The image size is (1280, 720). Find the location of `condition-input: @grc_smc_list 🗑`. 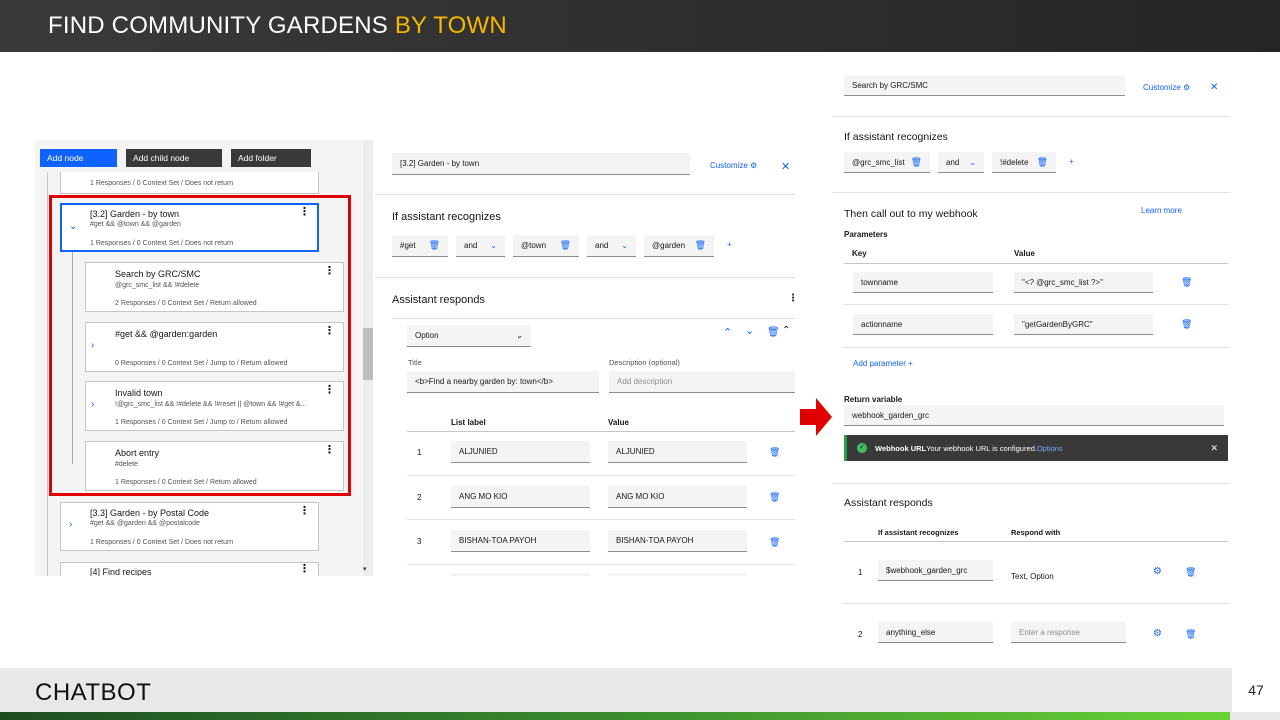

condition-input: @grc_smc_list 🗑 is located at coordinates (887, 162).